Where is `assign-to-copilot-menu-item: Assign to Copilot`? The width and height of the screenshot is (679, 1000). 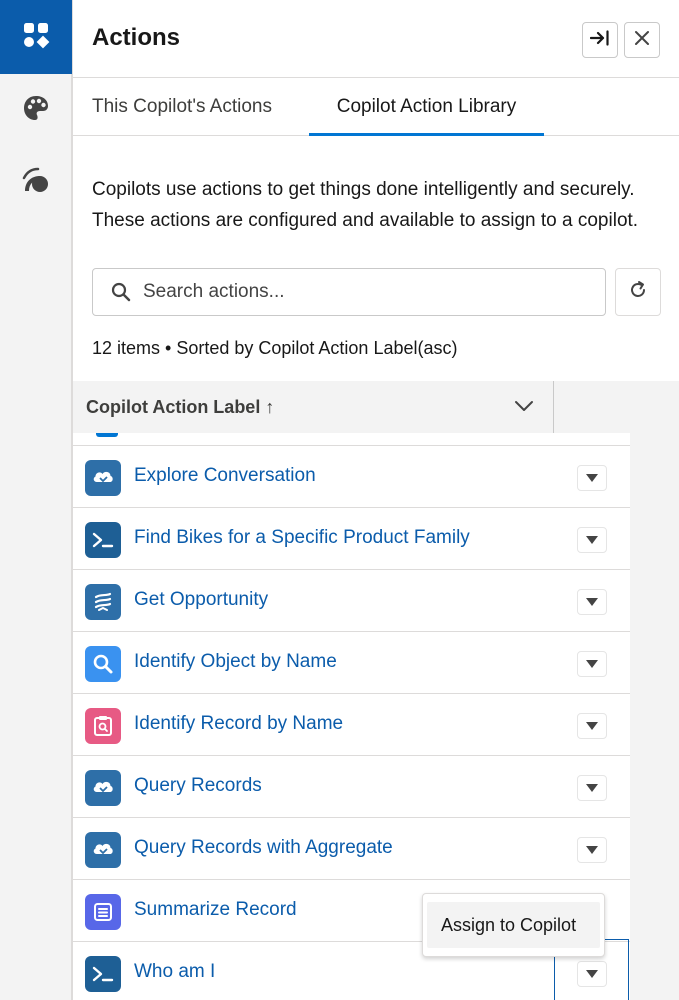 assign-to-copilot-menu-item: Assign to Copilot is located at coordinates (513, 925).